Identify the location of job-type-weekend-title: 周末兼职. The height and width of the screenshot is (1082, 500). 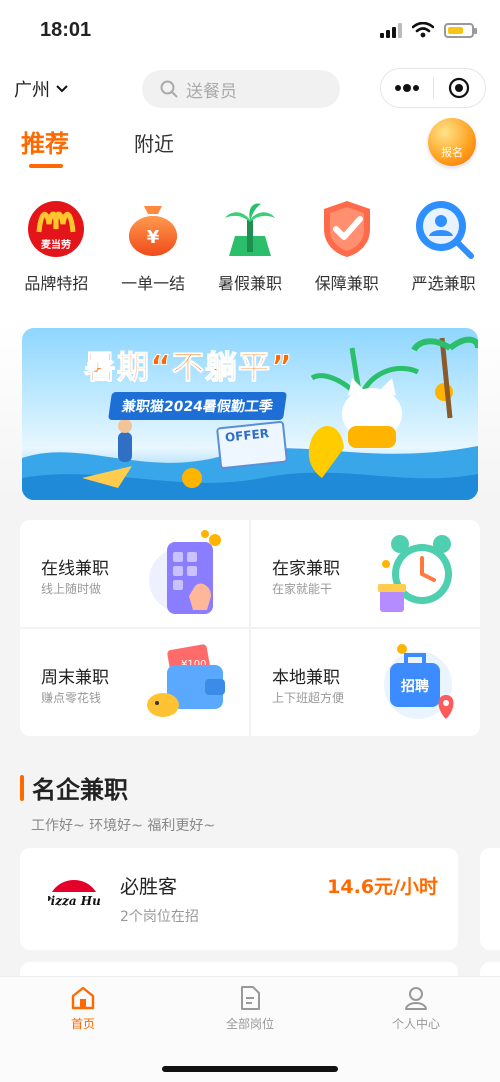
(75, 678).